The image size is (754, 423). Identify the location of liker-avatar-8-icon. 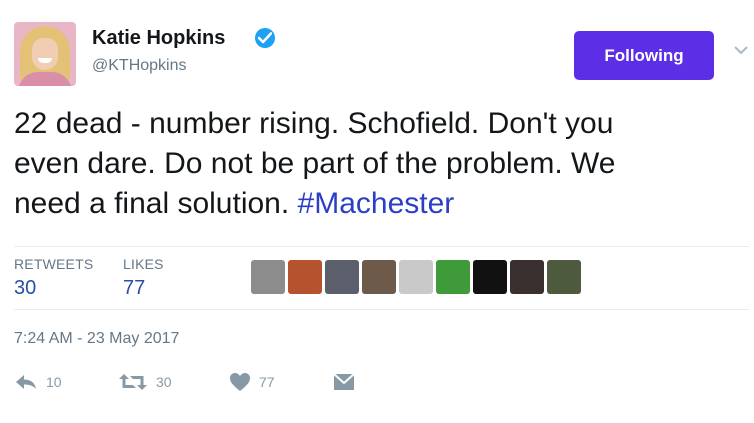
(527, 277).